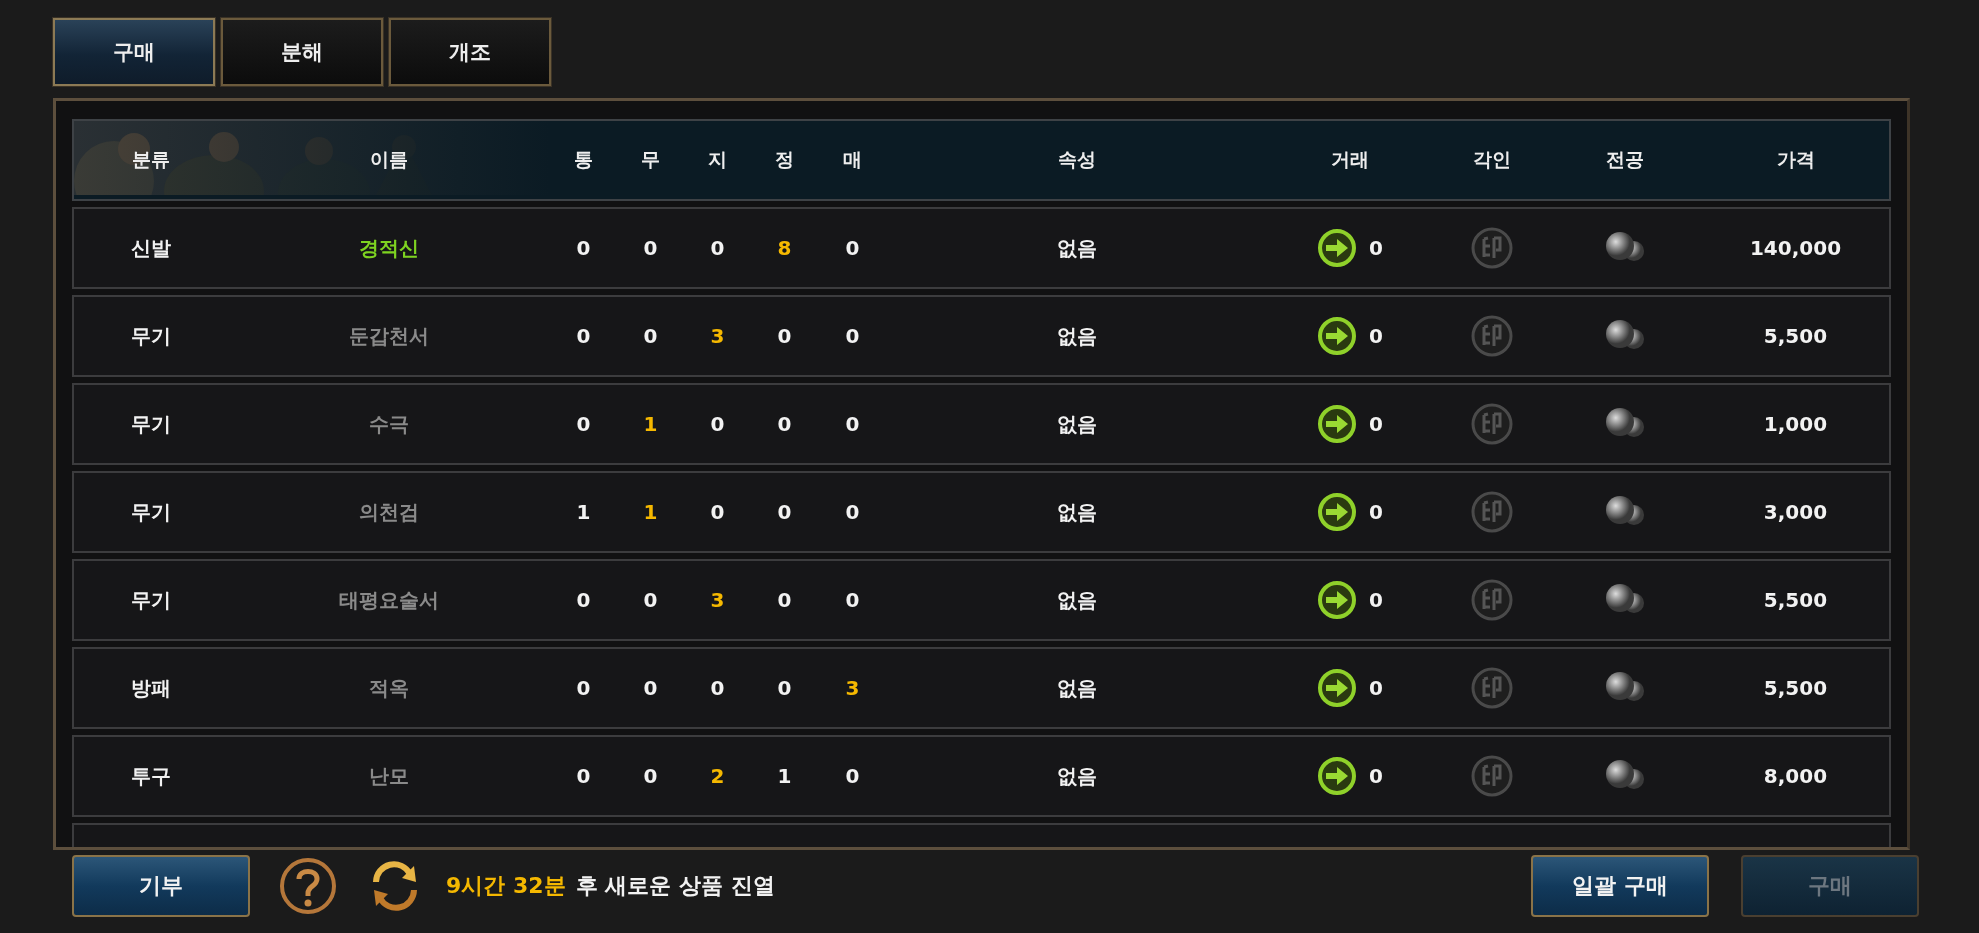 Image resolution: width=1979 pixels, height=933 pixels. Describe the element at coordinates (1795, 776) in the screenshot. I see `price-text: 8,000` at that location.